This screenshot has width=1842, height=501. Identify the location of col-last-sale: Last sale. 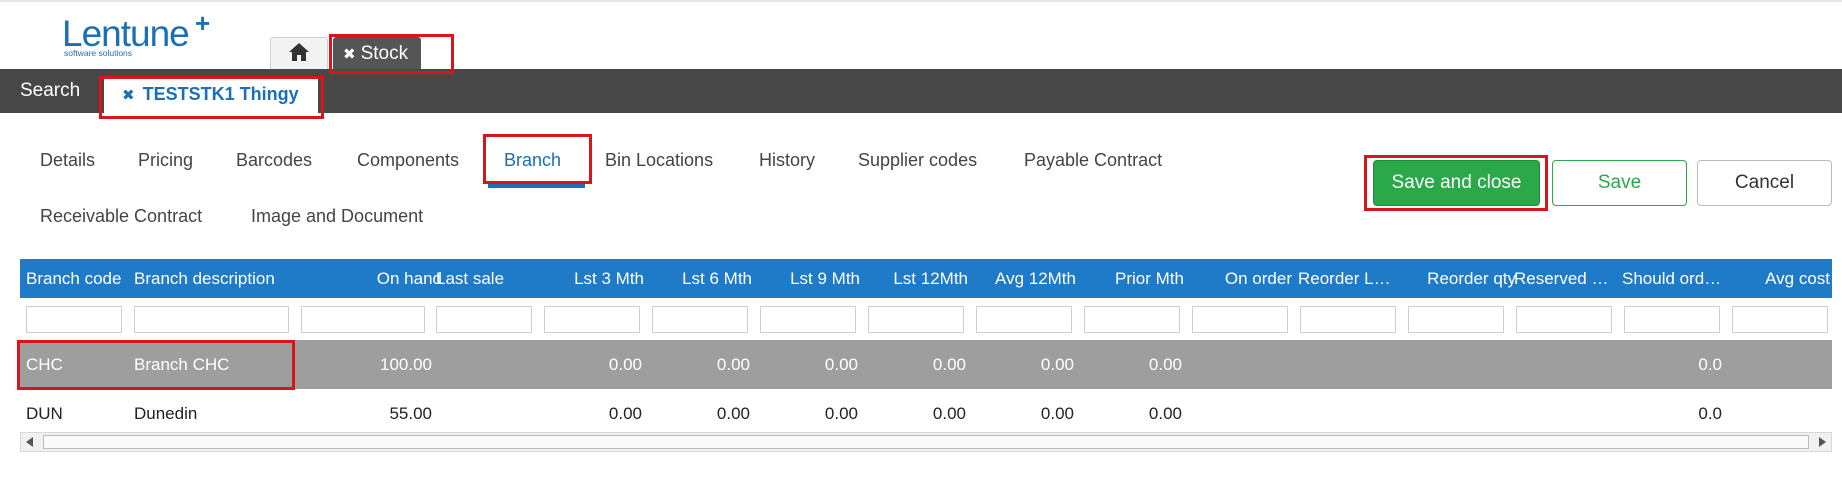
(486, 278).